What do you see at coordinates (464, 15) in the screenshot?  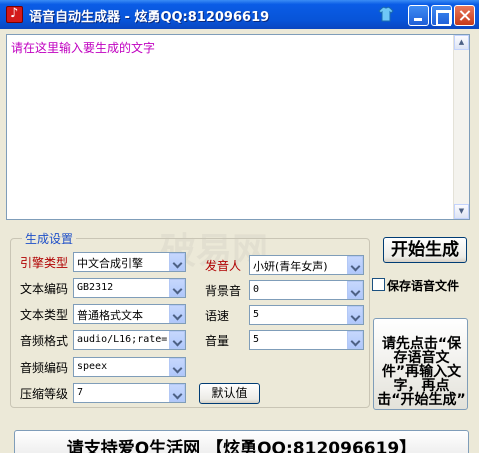 I see `close-button` at bounding box center [464, 15].